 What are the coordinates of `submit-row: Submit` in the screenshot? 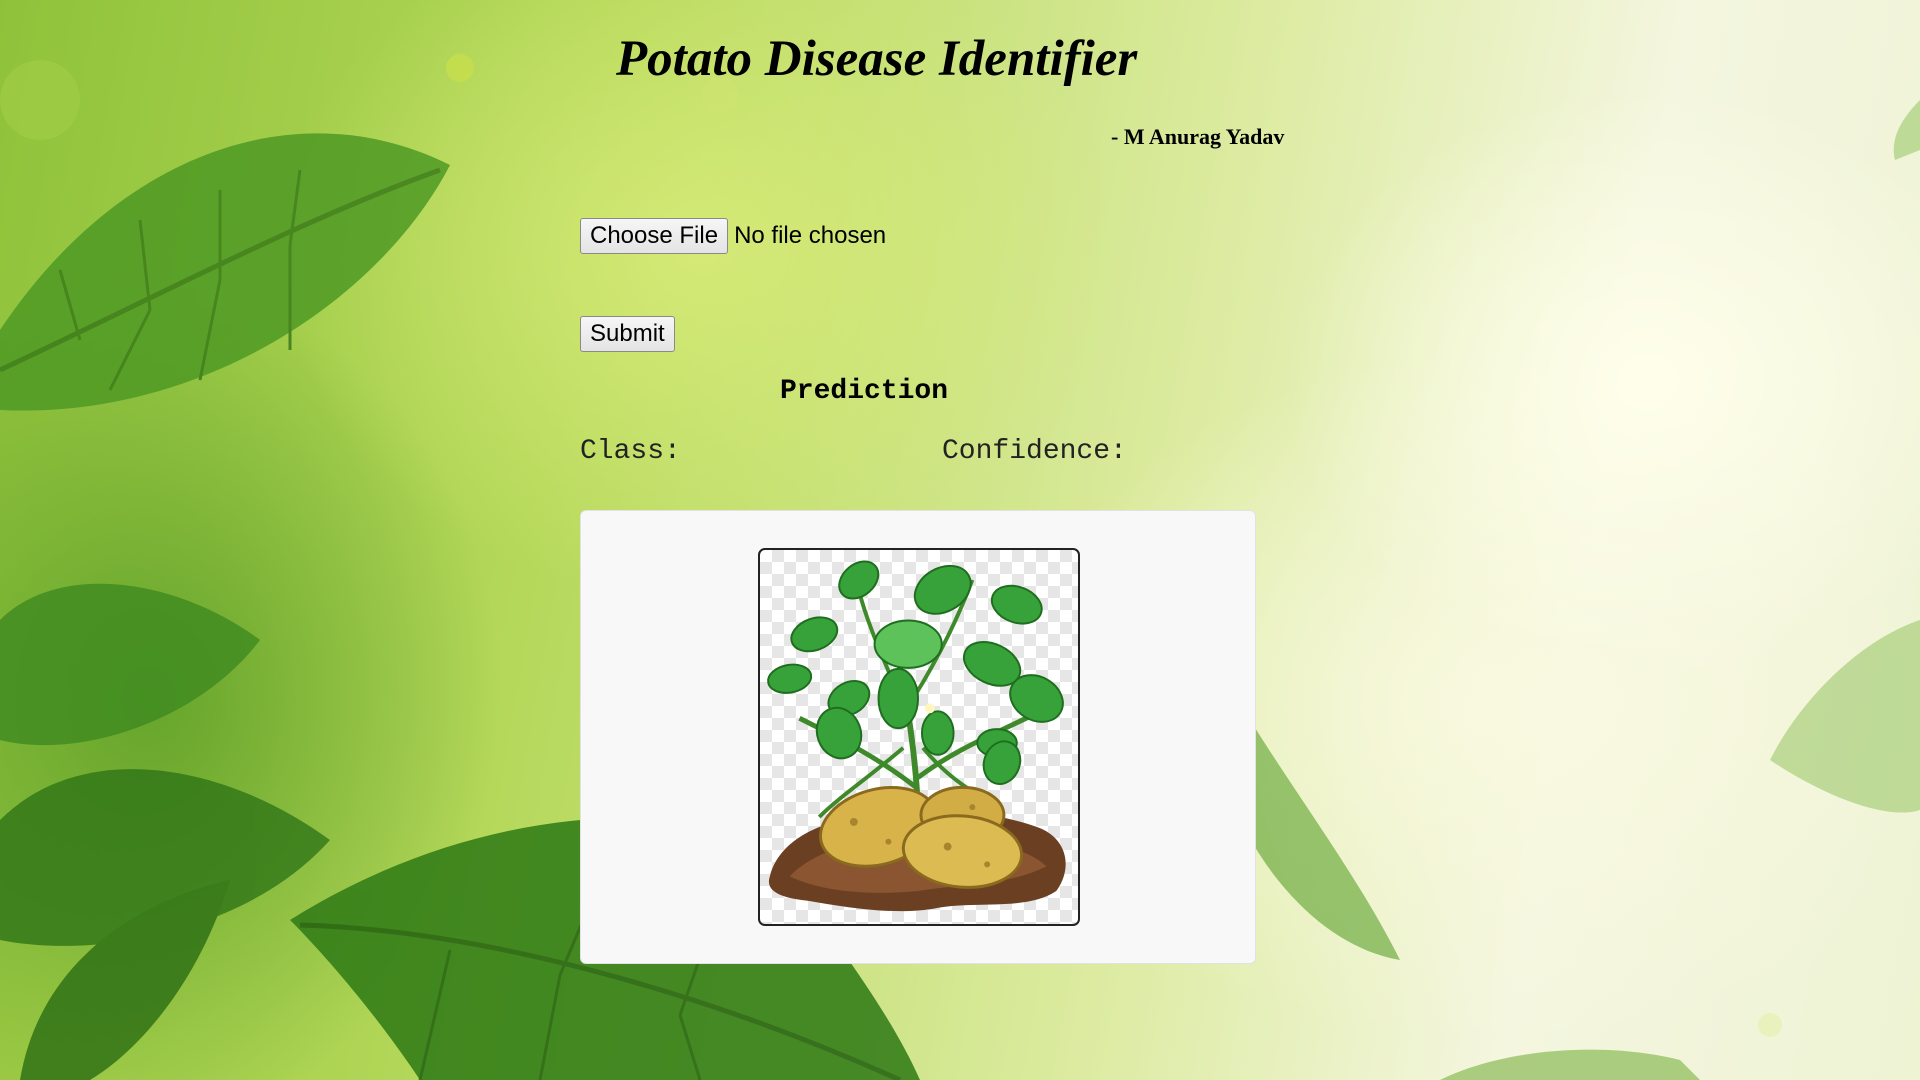 It's located at (627, 334).